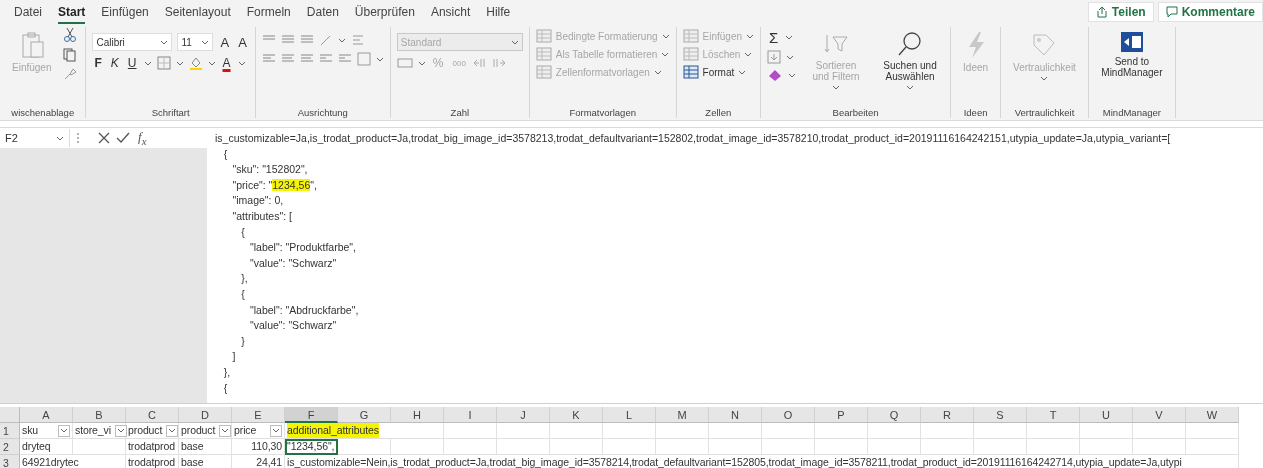 Image resolution: width=1263 pixels, height=468 pixels. What do you see at coordinates (98, 63) in the screenshot?
I see `bold-button: F` at bounding box center [98, 63].